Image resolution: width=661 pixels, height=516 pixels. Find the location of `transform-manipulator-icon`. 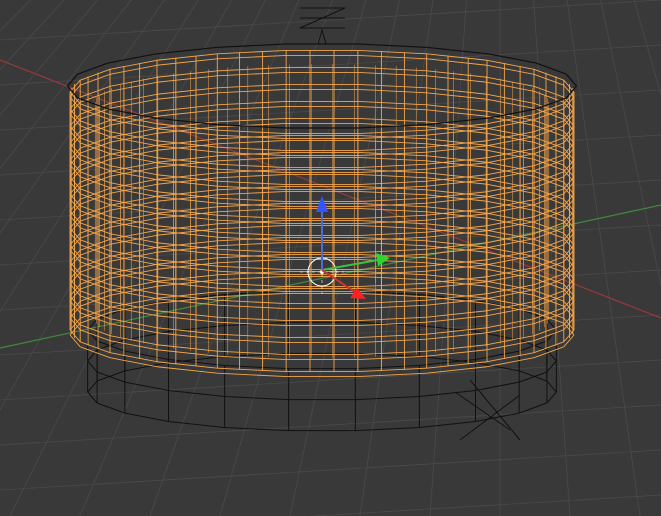

transform-manipulator-icon is located at coordinates (353, 247).